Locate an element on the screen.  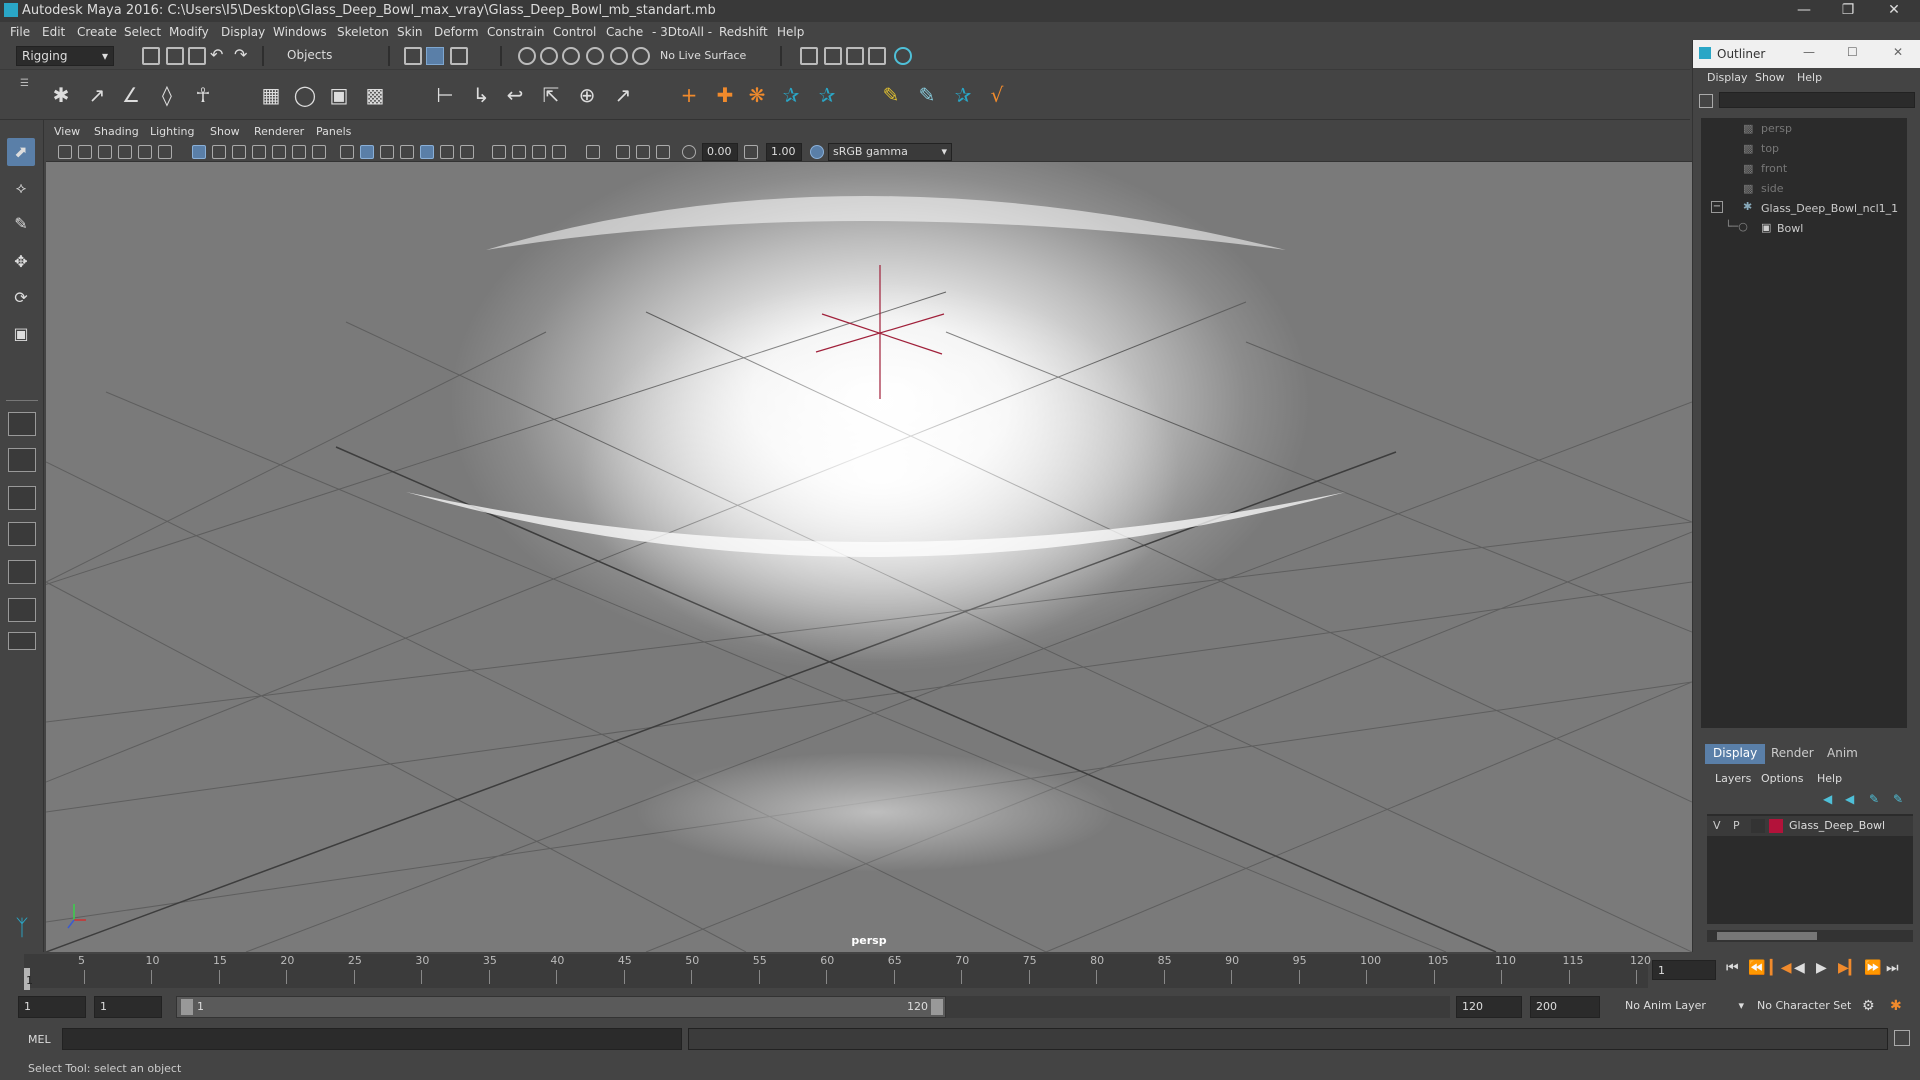
move-tool-icon: ✥ is located at coordinates (21, 262).